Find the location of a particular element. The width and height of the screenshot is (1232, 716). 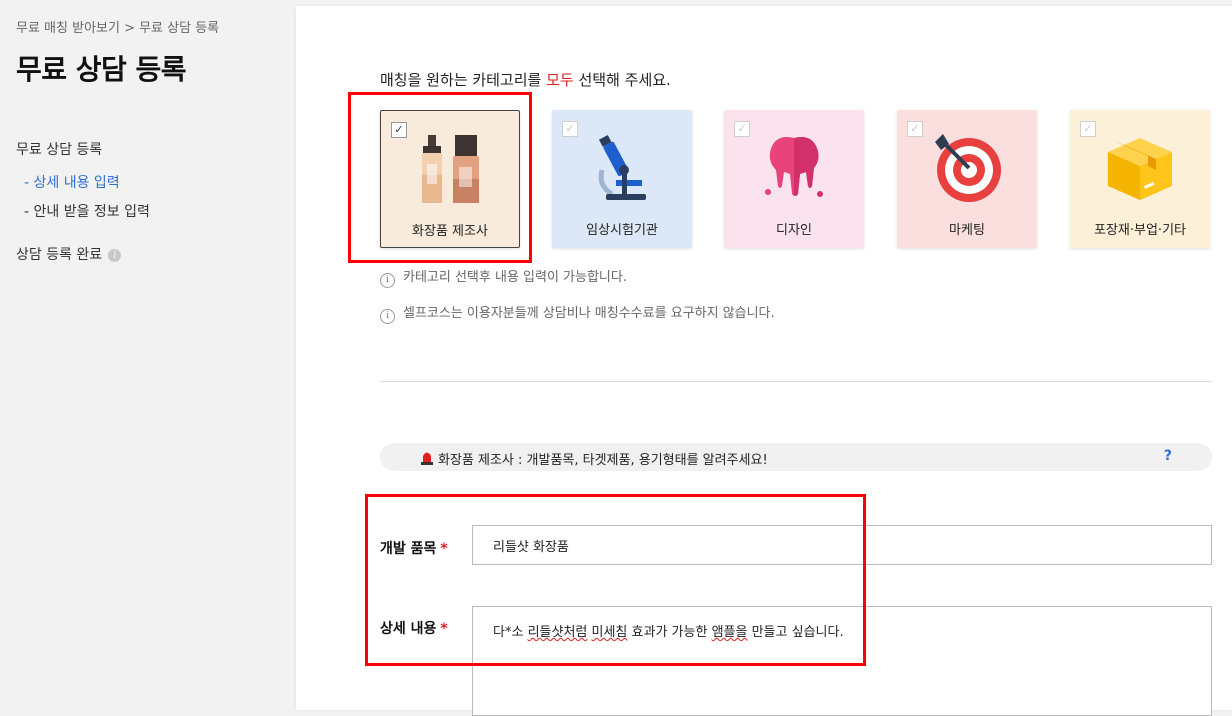

box-icon is located at coordinates (1140, 169).